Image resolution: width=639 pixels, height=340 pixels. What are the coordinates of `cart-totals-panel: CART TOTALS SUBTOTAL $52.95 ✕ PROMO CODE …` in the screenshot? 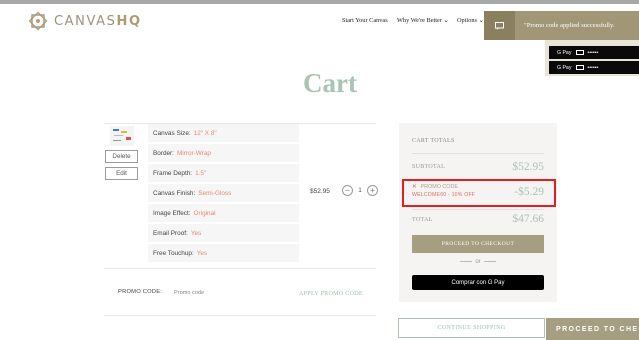 It's located at (478, 212).